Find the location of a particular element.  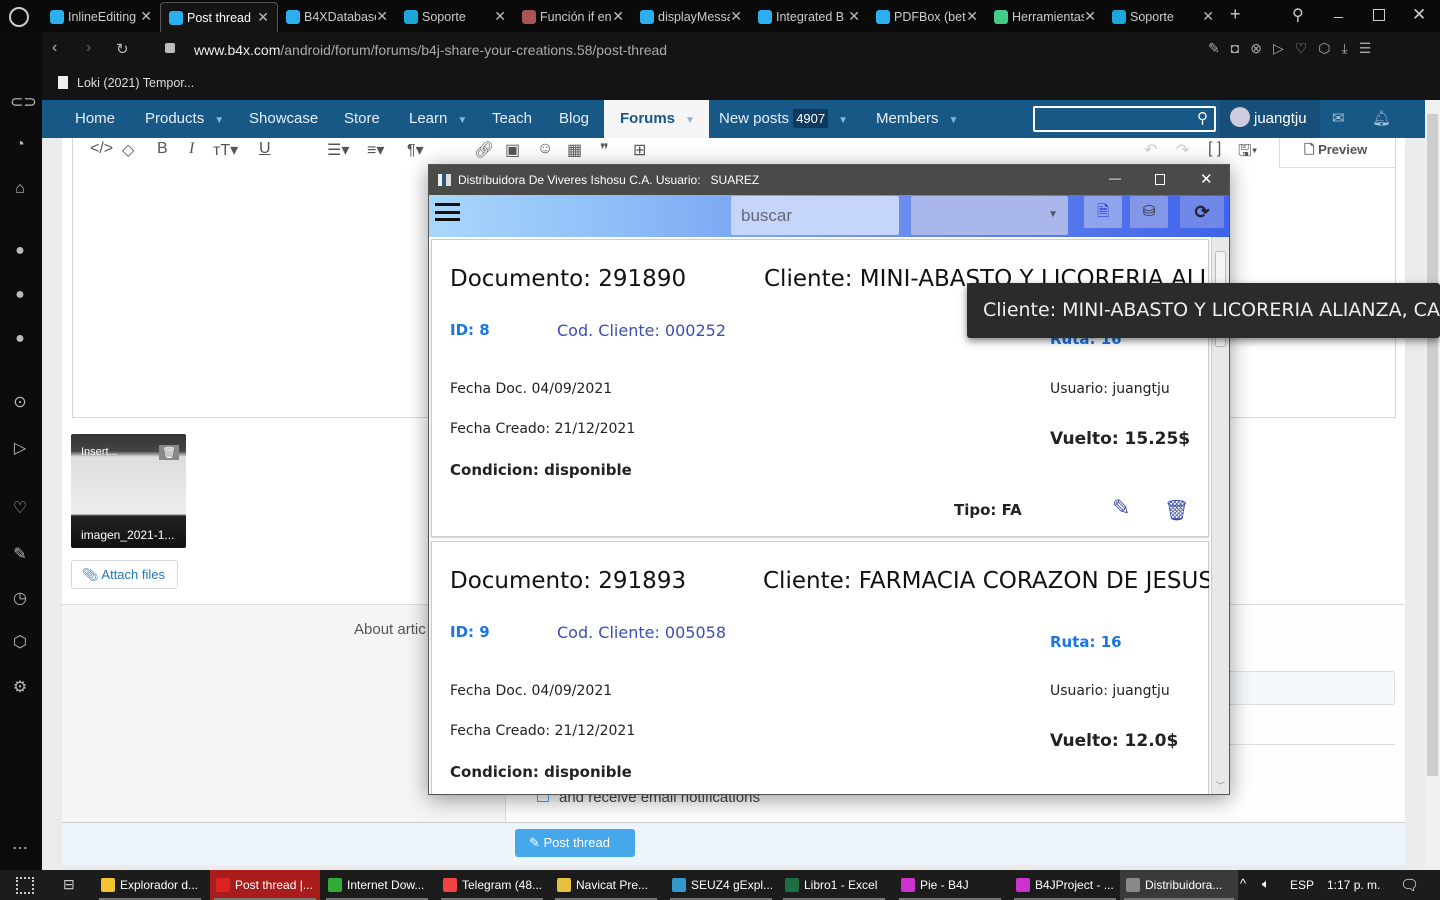

forward-icon: › is located at coordinates (88, 48).